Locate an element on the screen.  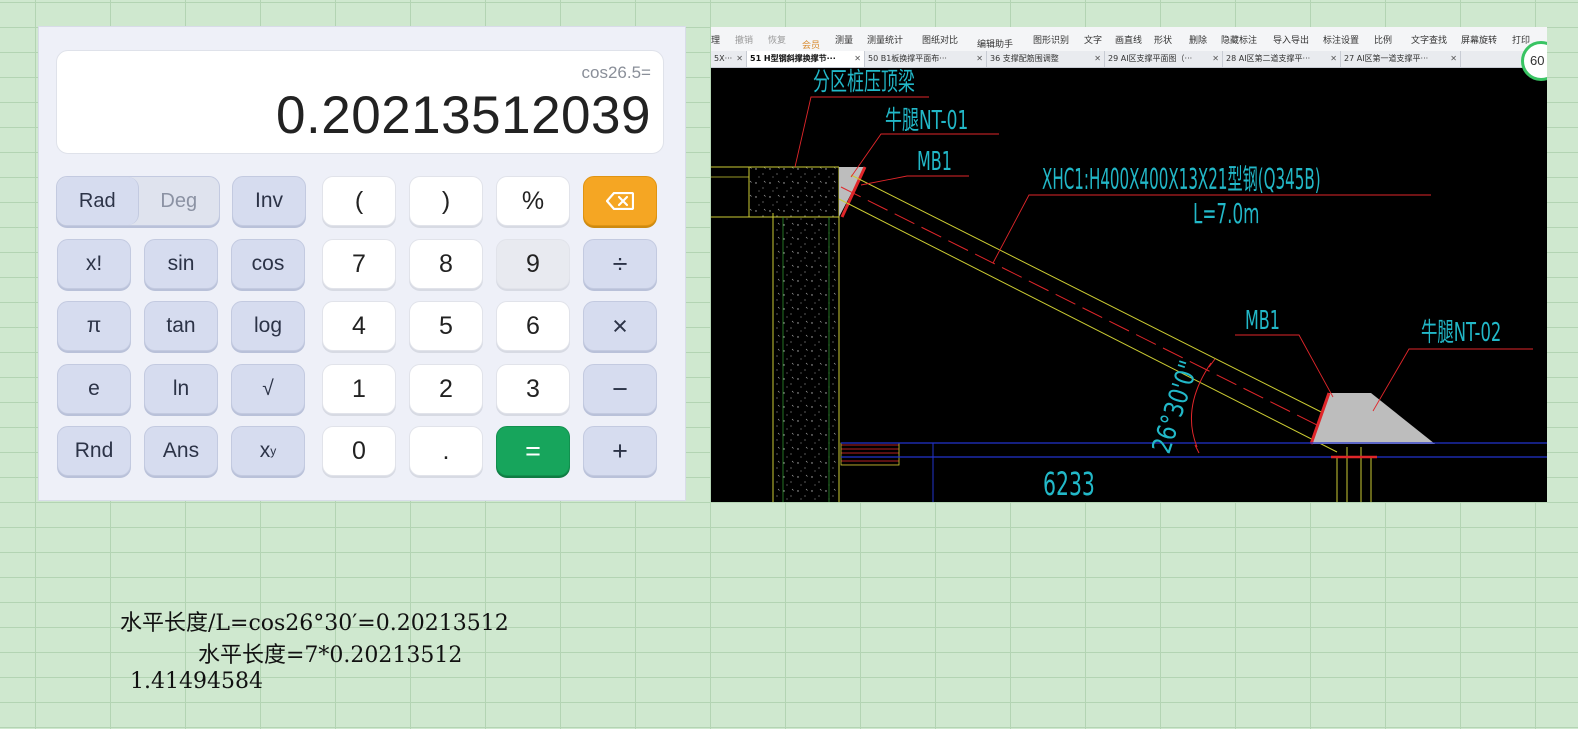
decimal-button: . is located at coordinates (446, 451).